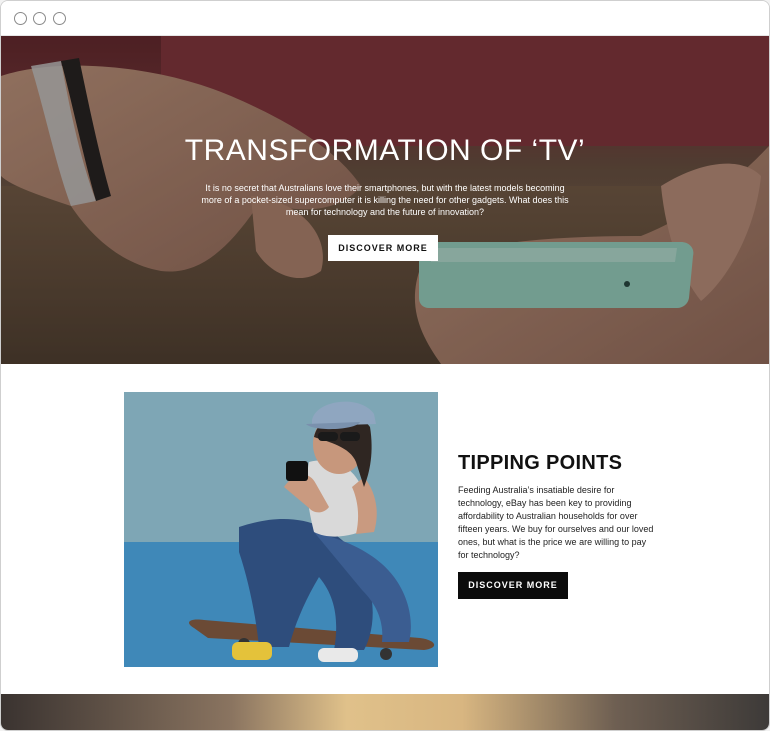  Describe the element at coordinates (383, 248) in the screenshot. I see `hero-discover-more-button: DISCOVER MORE` at that location.